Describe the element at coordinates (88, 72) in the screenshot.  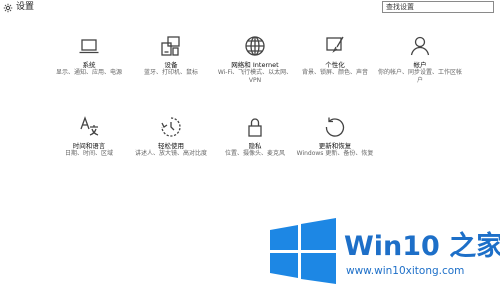
I see `tile-desc: 显示、通知、应用、电源` at that location.